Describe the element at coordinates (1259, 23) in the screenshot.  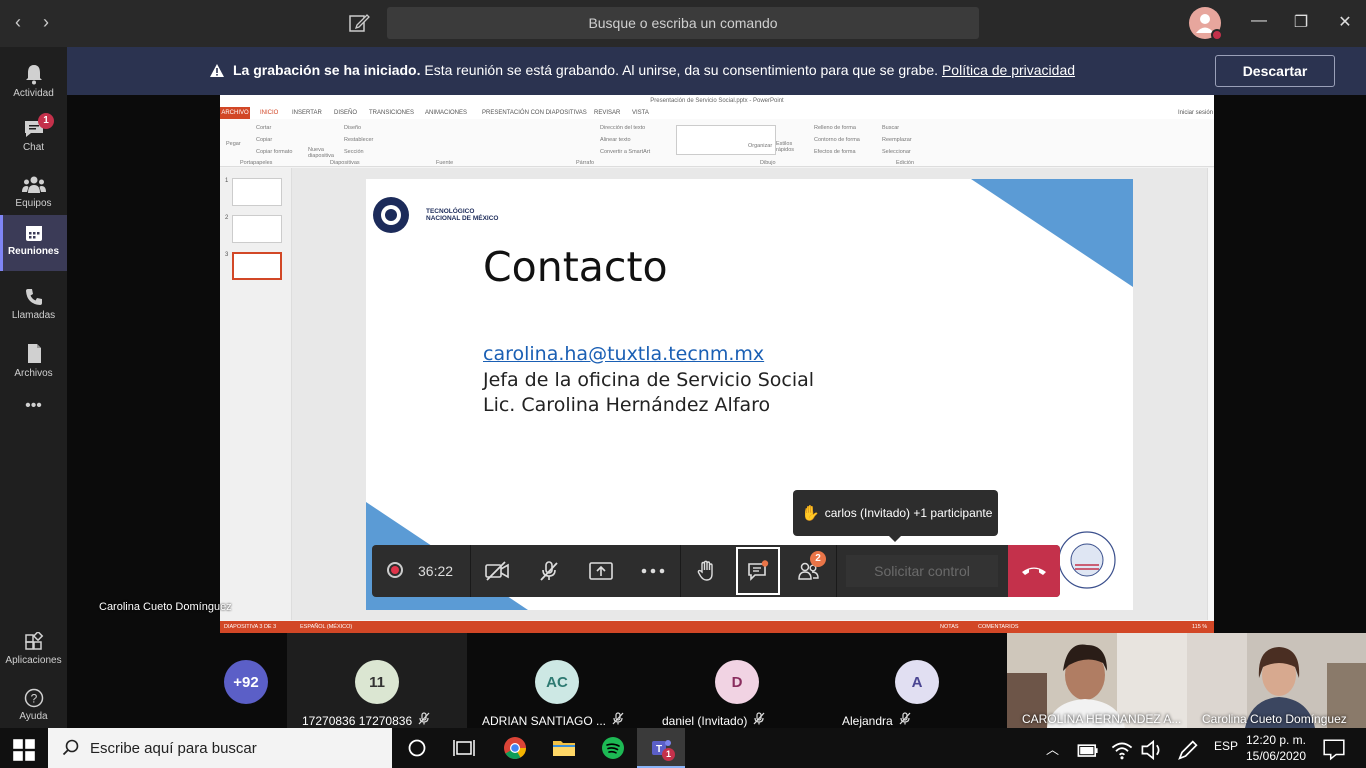
I see `minimize-icon: —` at that location.